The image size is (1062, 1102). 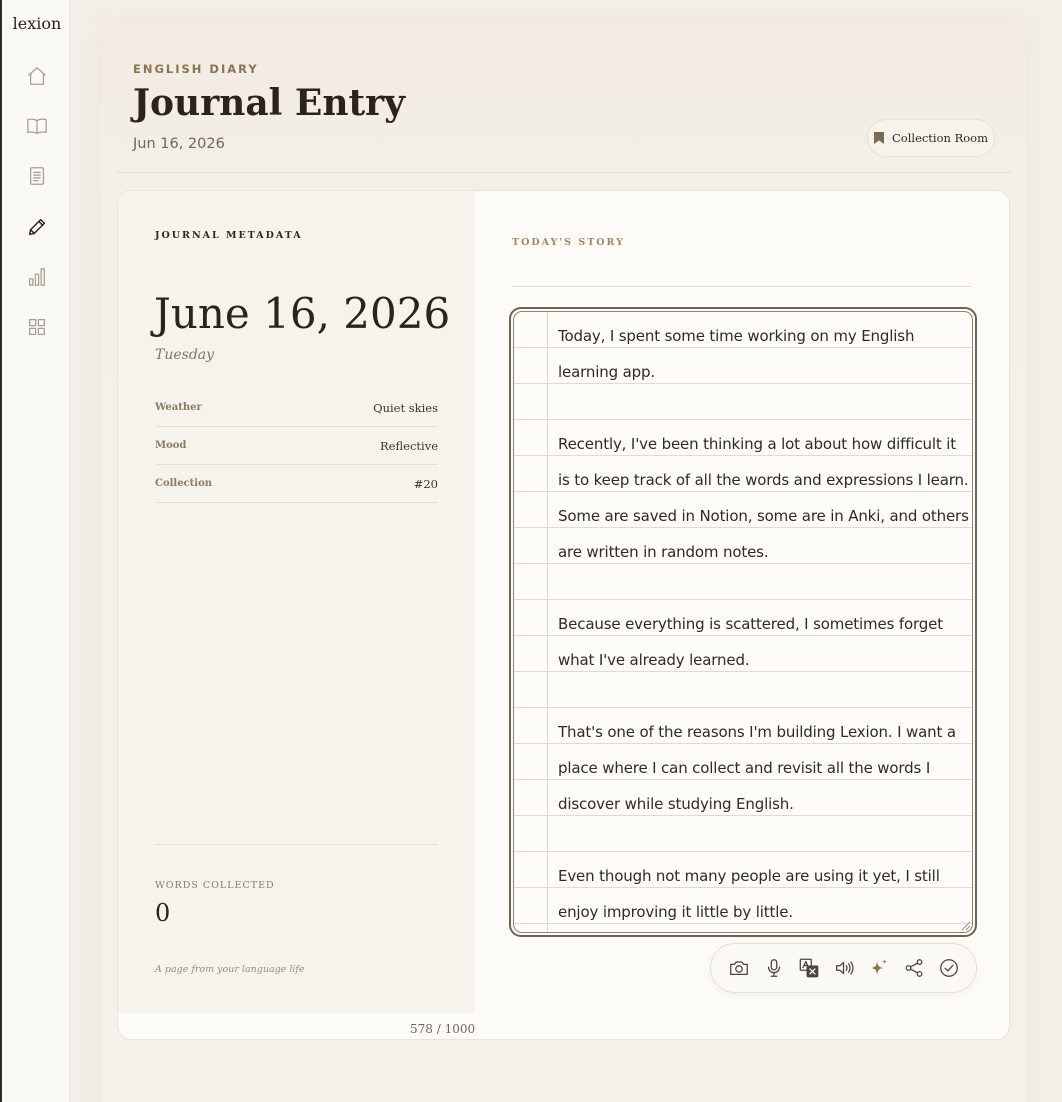 What do you see at coordinates (35, 551) in the screenshot?
I see `sidebar: lexion` at bounding box center [35, 551].